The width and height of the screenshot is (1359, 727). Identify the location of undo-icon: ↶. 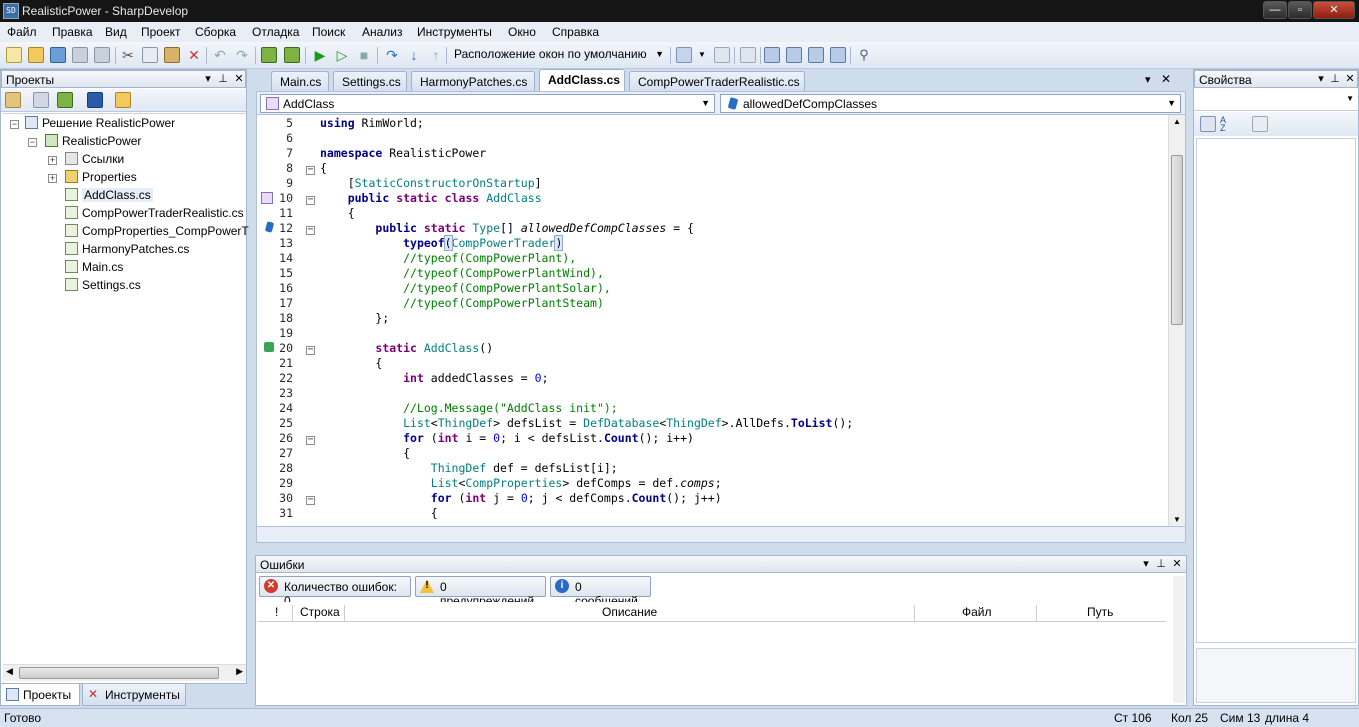
(220, 55).